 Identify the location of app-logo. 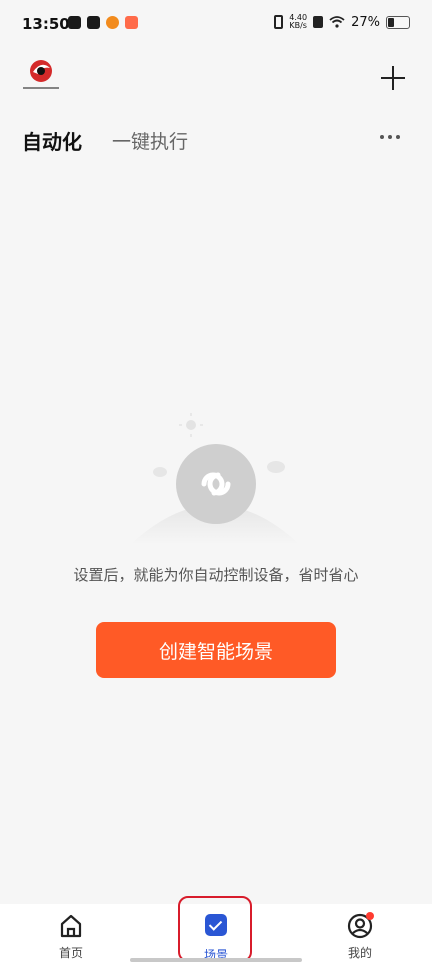
(41, 76).